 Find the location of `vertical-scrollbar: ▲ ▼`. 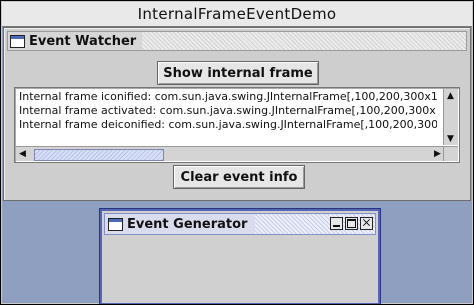

vertical-scrollbar: ▲ ▼ is located at coordinates (450, 117).